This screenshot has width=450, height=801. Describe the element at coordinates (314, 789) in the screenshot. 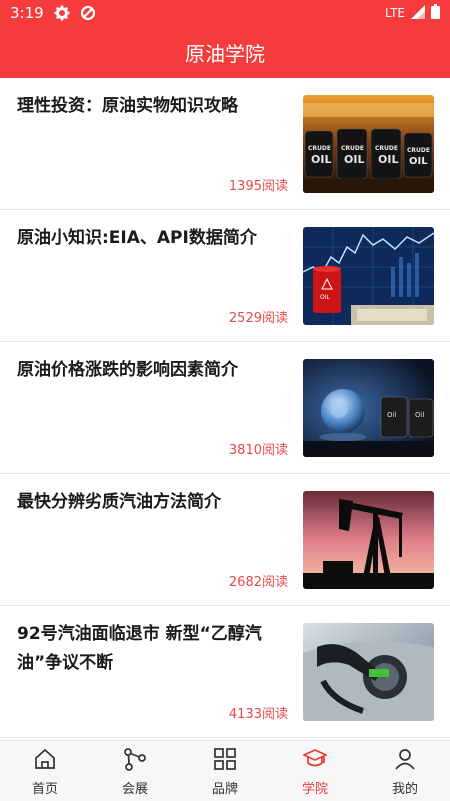

I see `tab-label: 学院` at that location.